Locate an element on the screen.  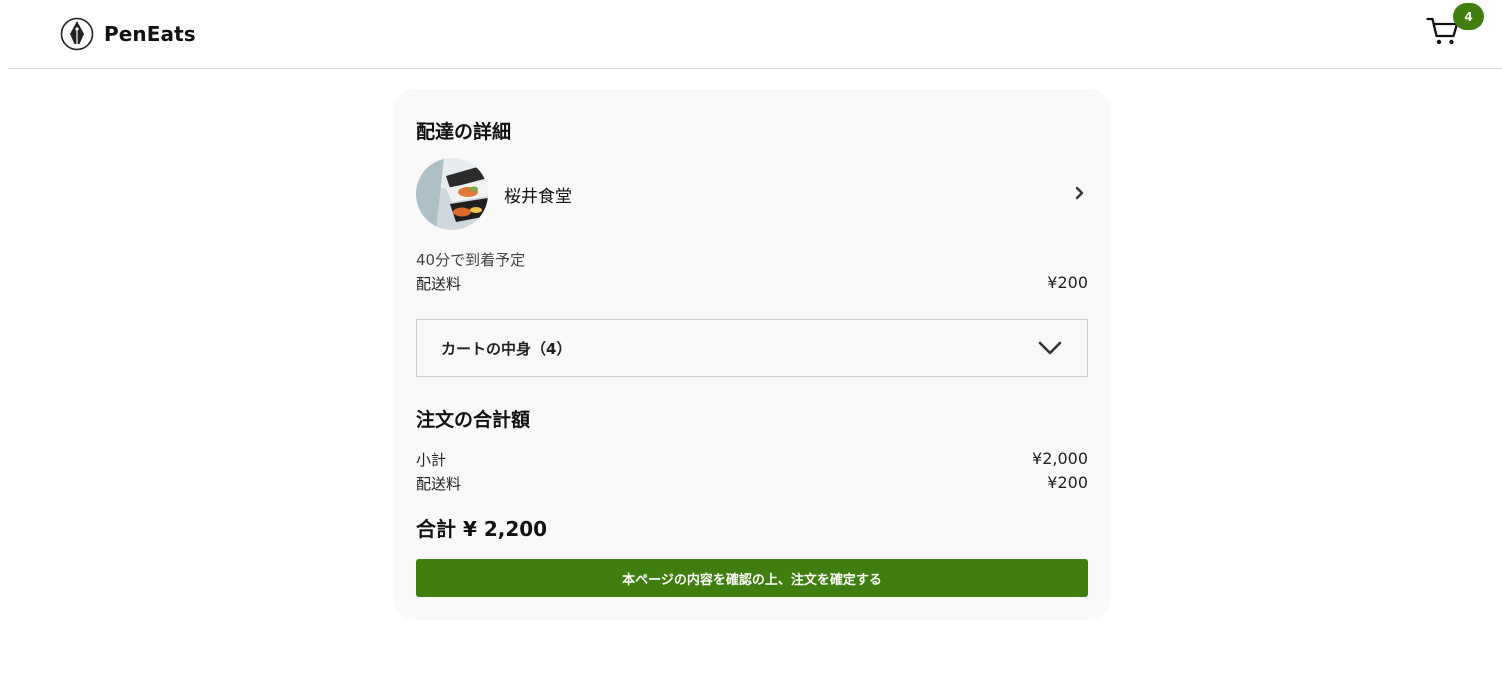
summary-fee-value: ¥200 is located at coordinates (1067, 482).